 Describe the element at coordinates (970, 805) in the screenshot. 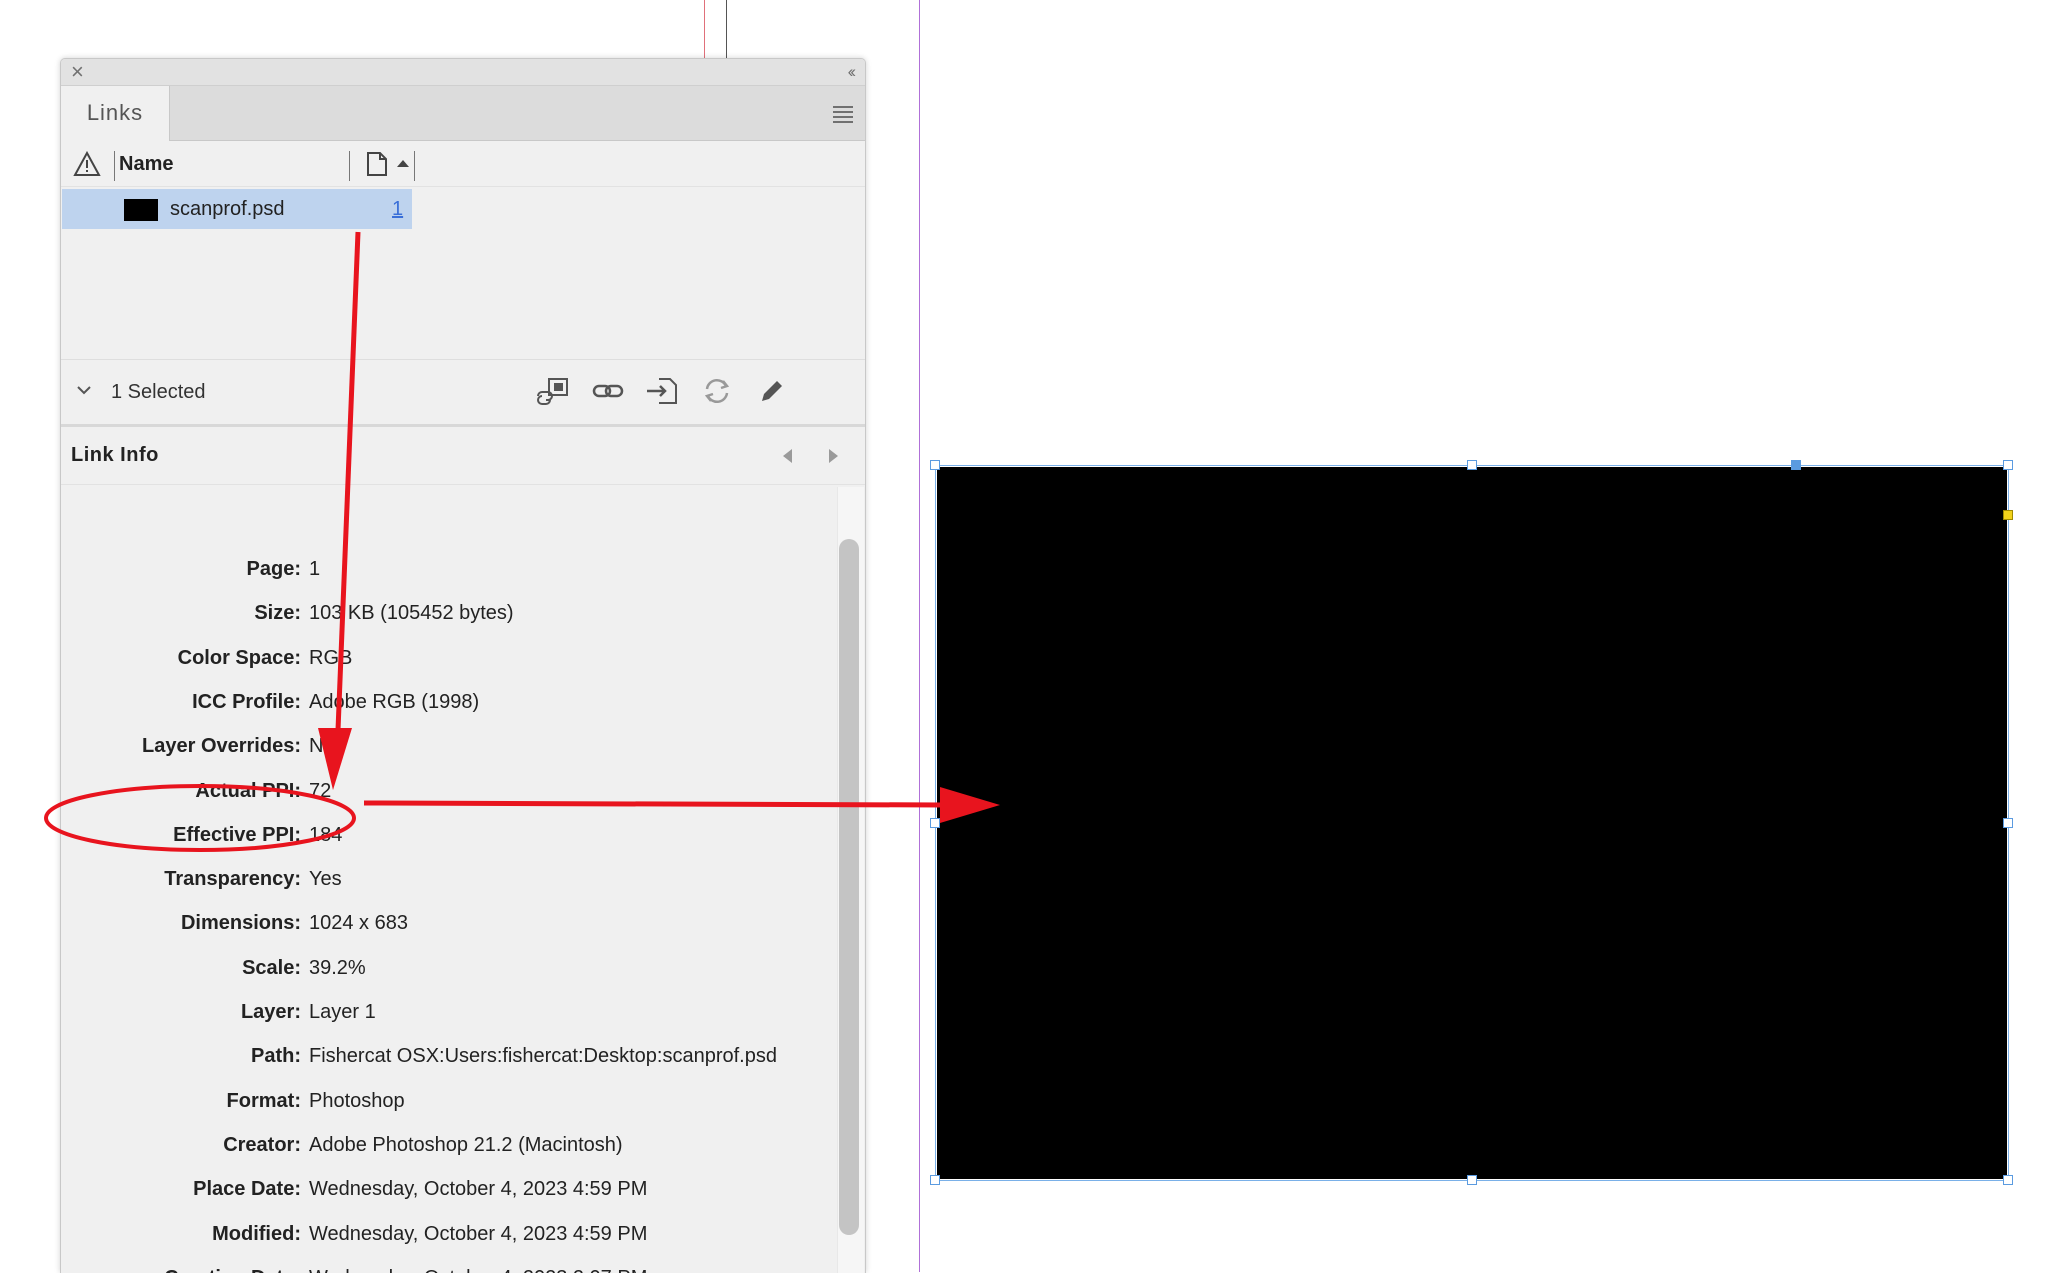

I see `annotation-arrowhead-right` at that location.